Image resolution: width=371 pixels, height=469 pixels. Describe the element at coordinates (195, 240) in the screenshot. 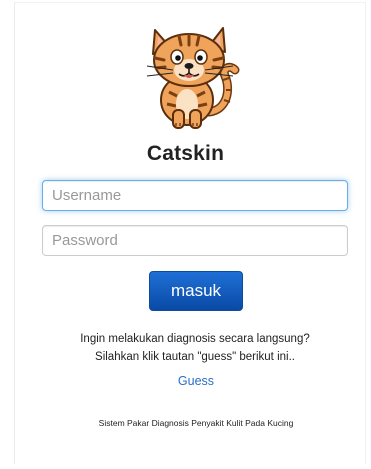

I see `password-input` at that location.